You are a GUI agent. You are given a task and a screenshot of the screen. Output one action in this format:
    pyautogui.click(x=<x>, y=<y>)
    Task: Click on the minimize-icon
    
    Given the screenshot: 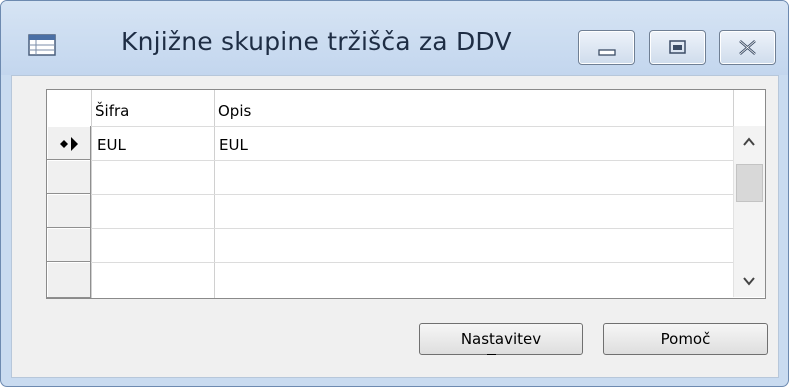 What is the action you would take?
    pyautogui.click(x=607, y=52)
    